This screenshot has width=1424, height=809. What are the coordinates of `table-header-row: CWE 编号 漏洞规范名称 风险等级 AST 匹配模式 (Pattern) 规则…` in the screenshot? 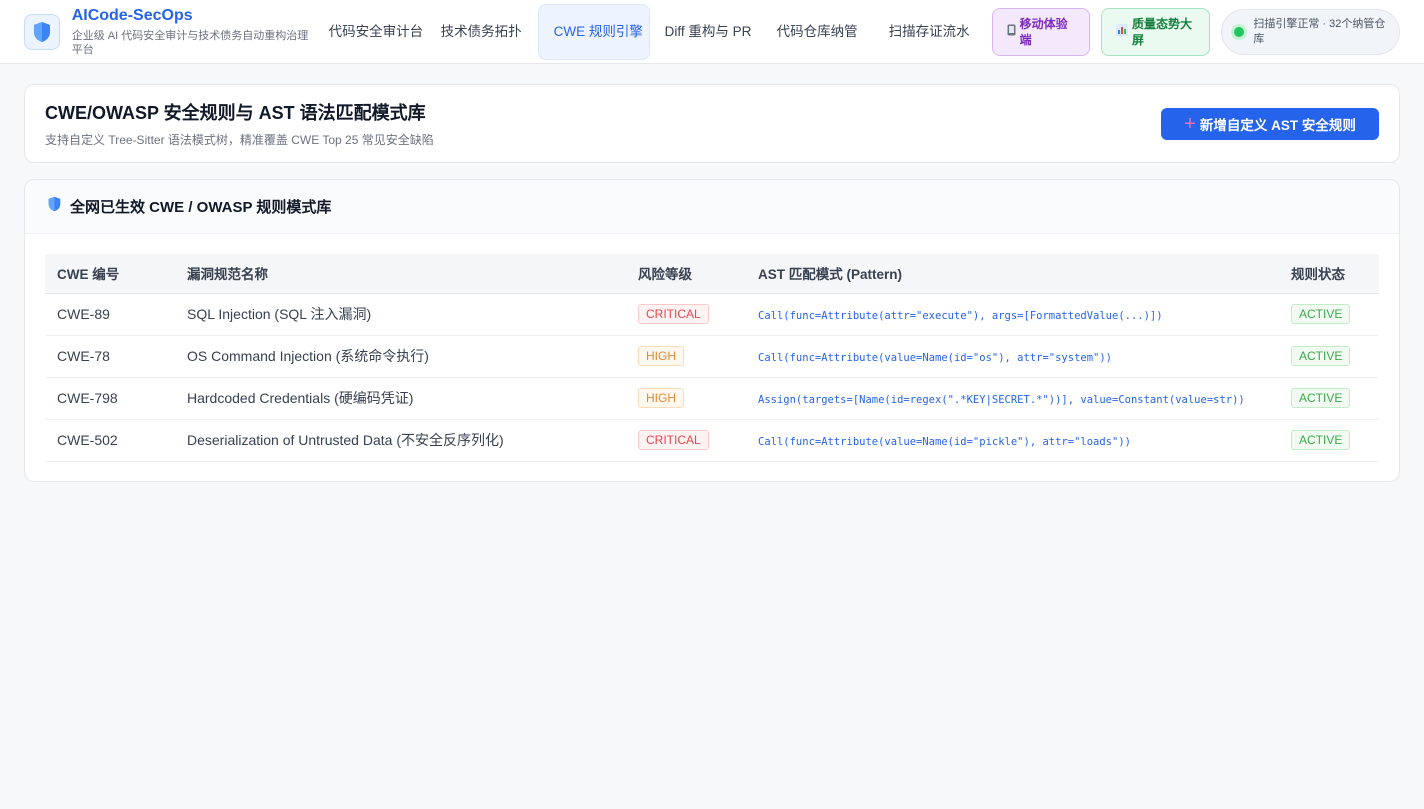 It's located at (712, 274).